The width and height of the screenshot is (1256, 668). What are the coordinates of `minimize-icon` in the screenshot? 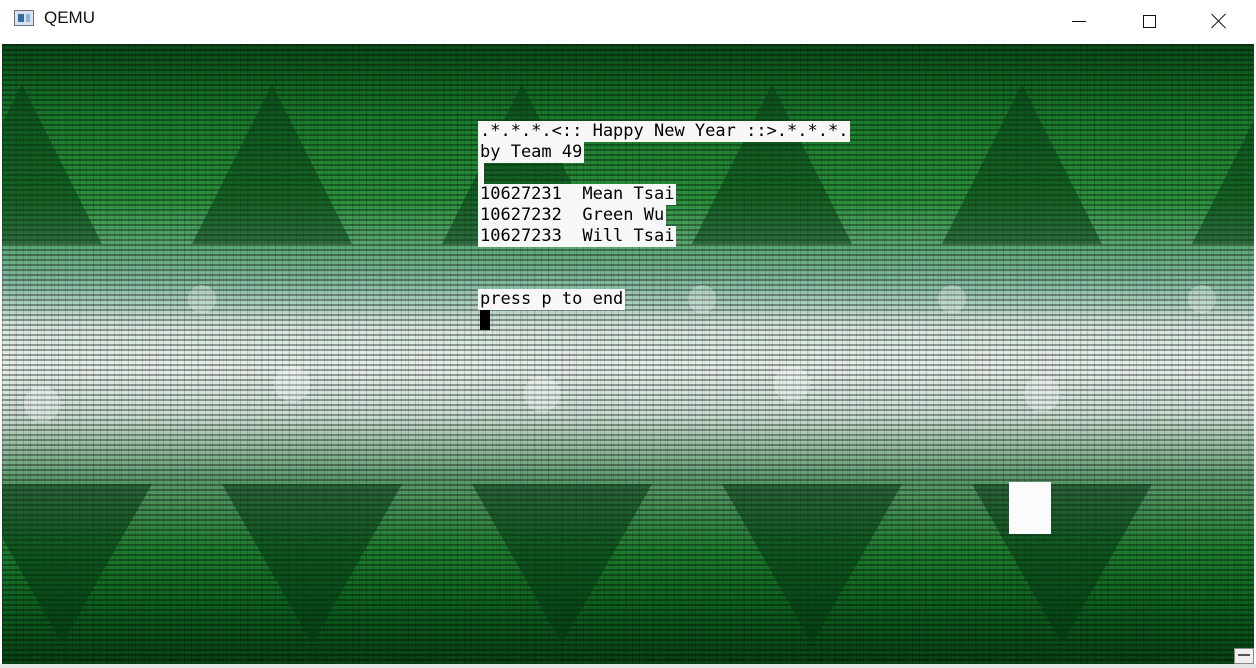 It's located at (1079, 21).